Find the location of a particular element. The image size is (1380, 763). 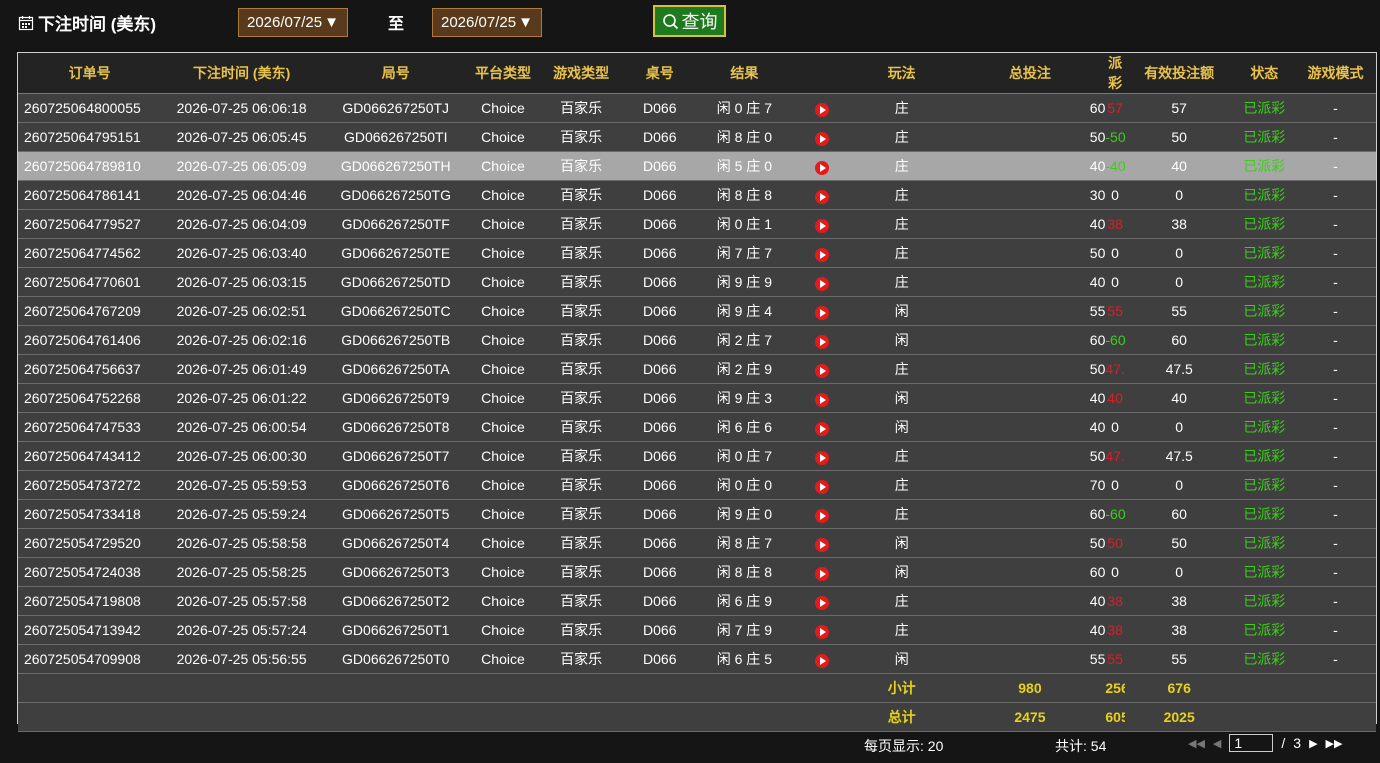

query-button: 查询 is located at coordinates (689, 21).